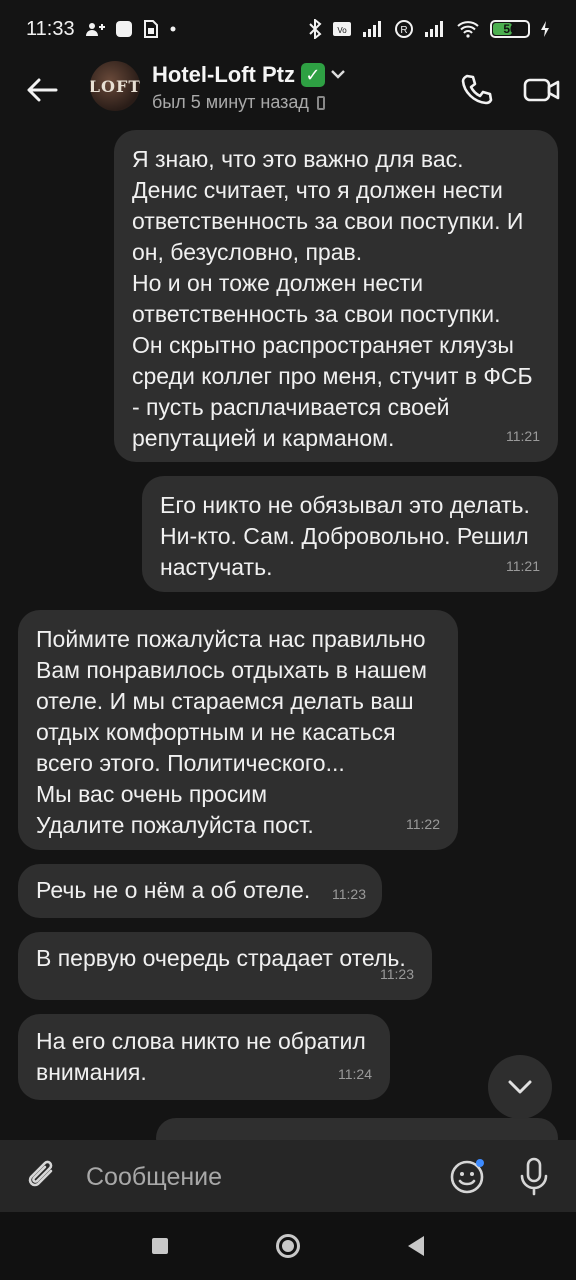 The width and height of the screenshot is (576, 1280). What do you see at coordinates (124, 29) in the screenshot?
I see `notification-icon` at bounding box center [124, 29].